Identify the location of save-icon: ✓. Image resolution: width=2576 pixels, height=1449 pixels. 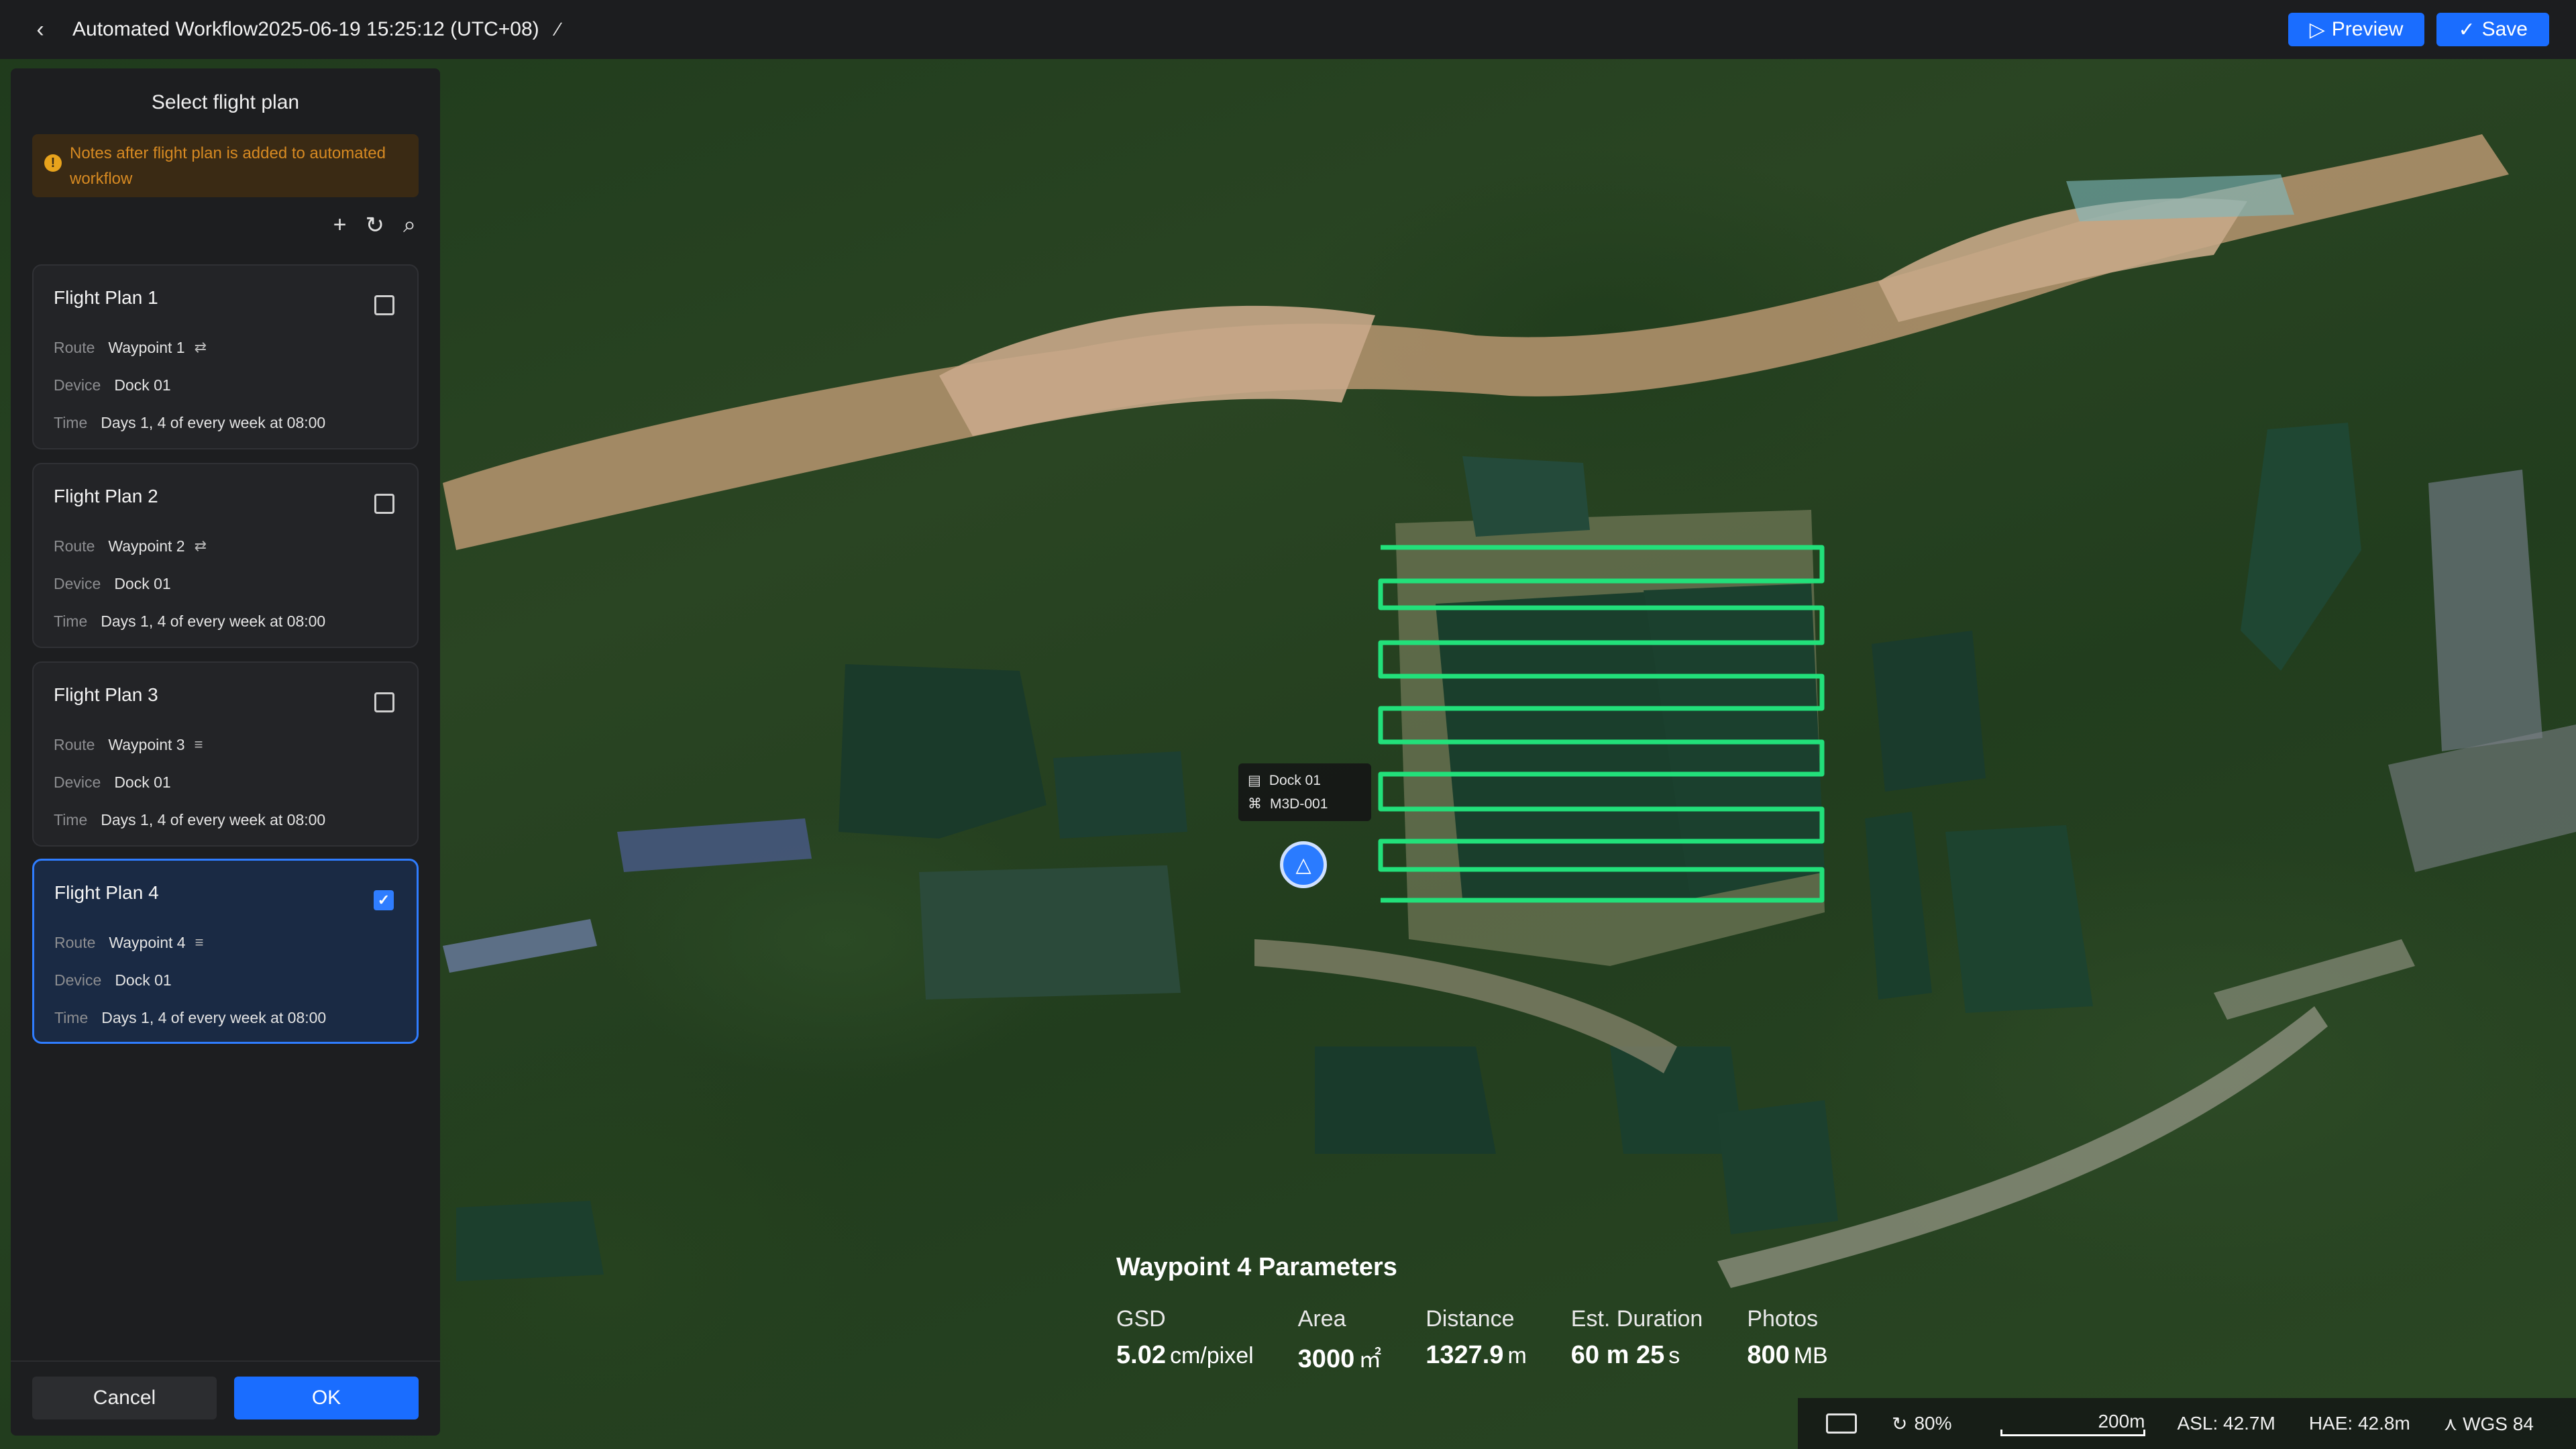
(2466, 29).